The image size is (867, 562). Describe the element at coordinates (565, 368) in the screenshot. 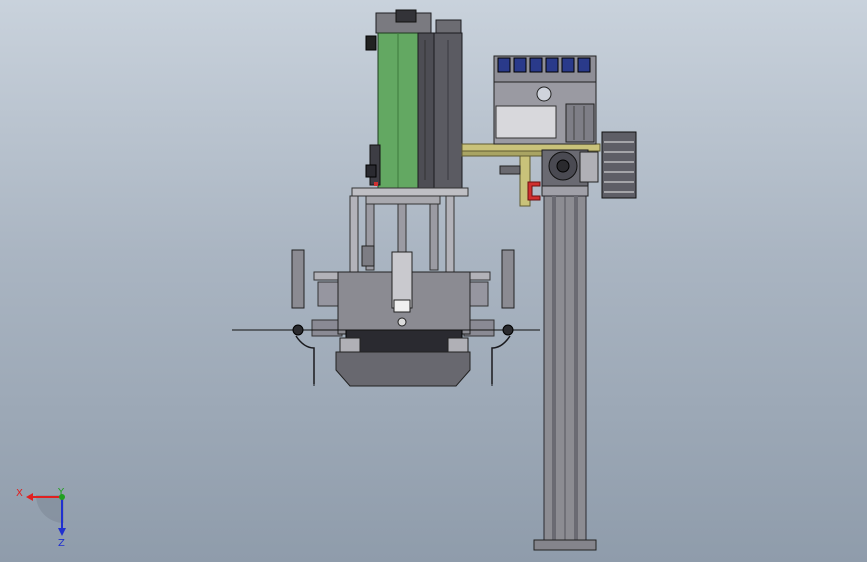

I see `vertical-column` at that location.